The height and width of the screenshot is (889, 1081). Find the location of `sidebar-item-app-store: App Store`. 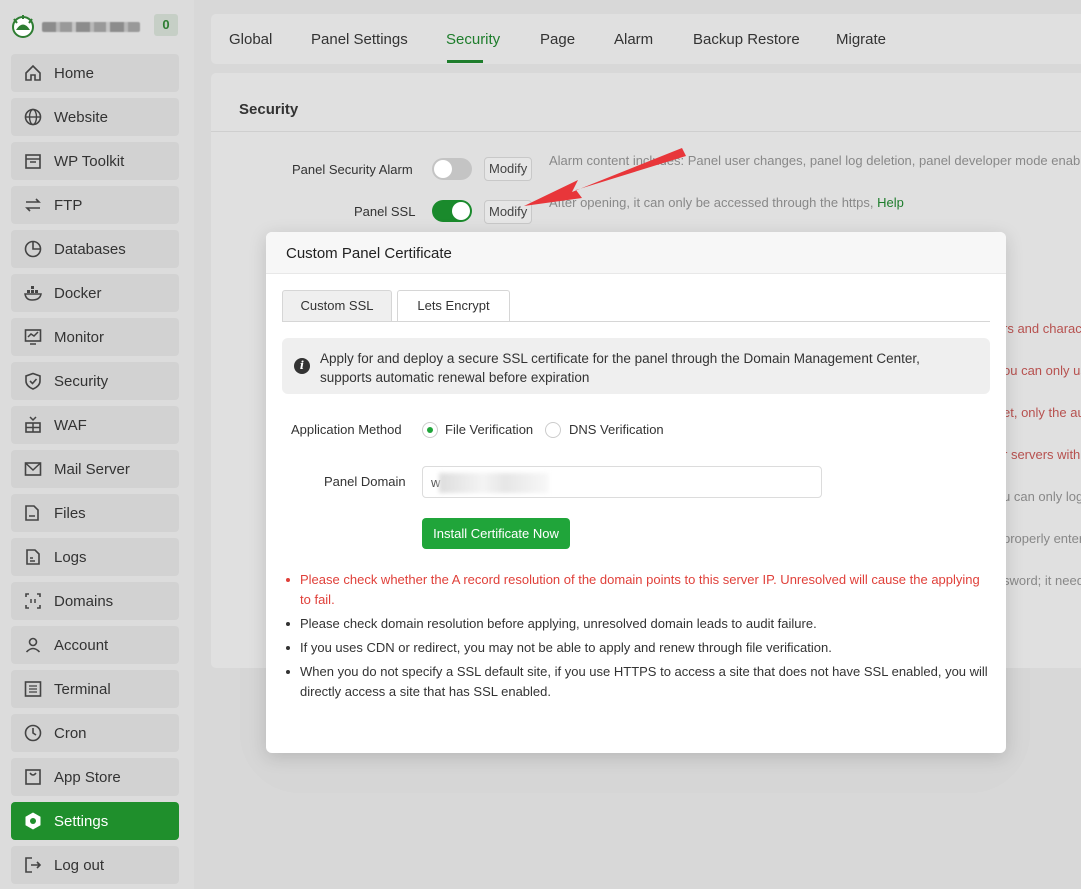

sidebar-item-app-store: App Store is located at coordinates (95, 777).